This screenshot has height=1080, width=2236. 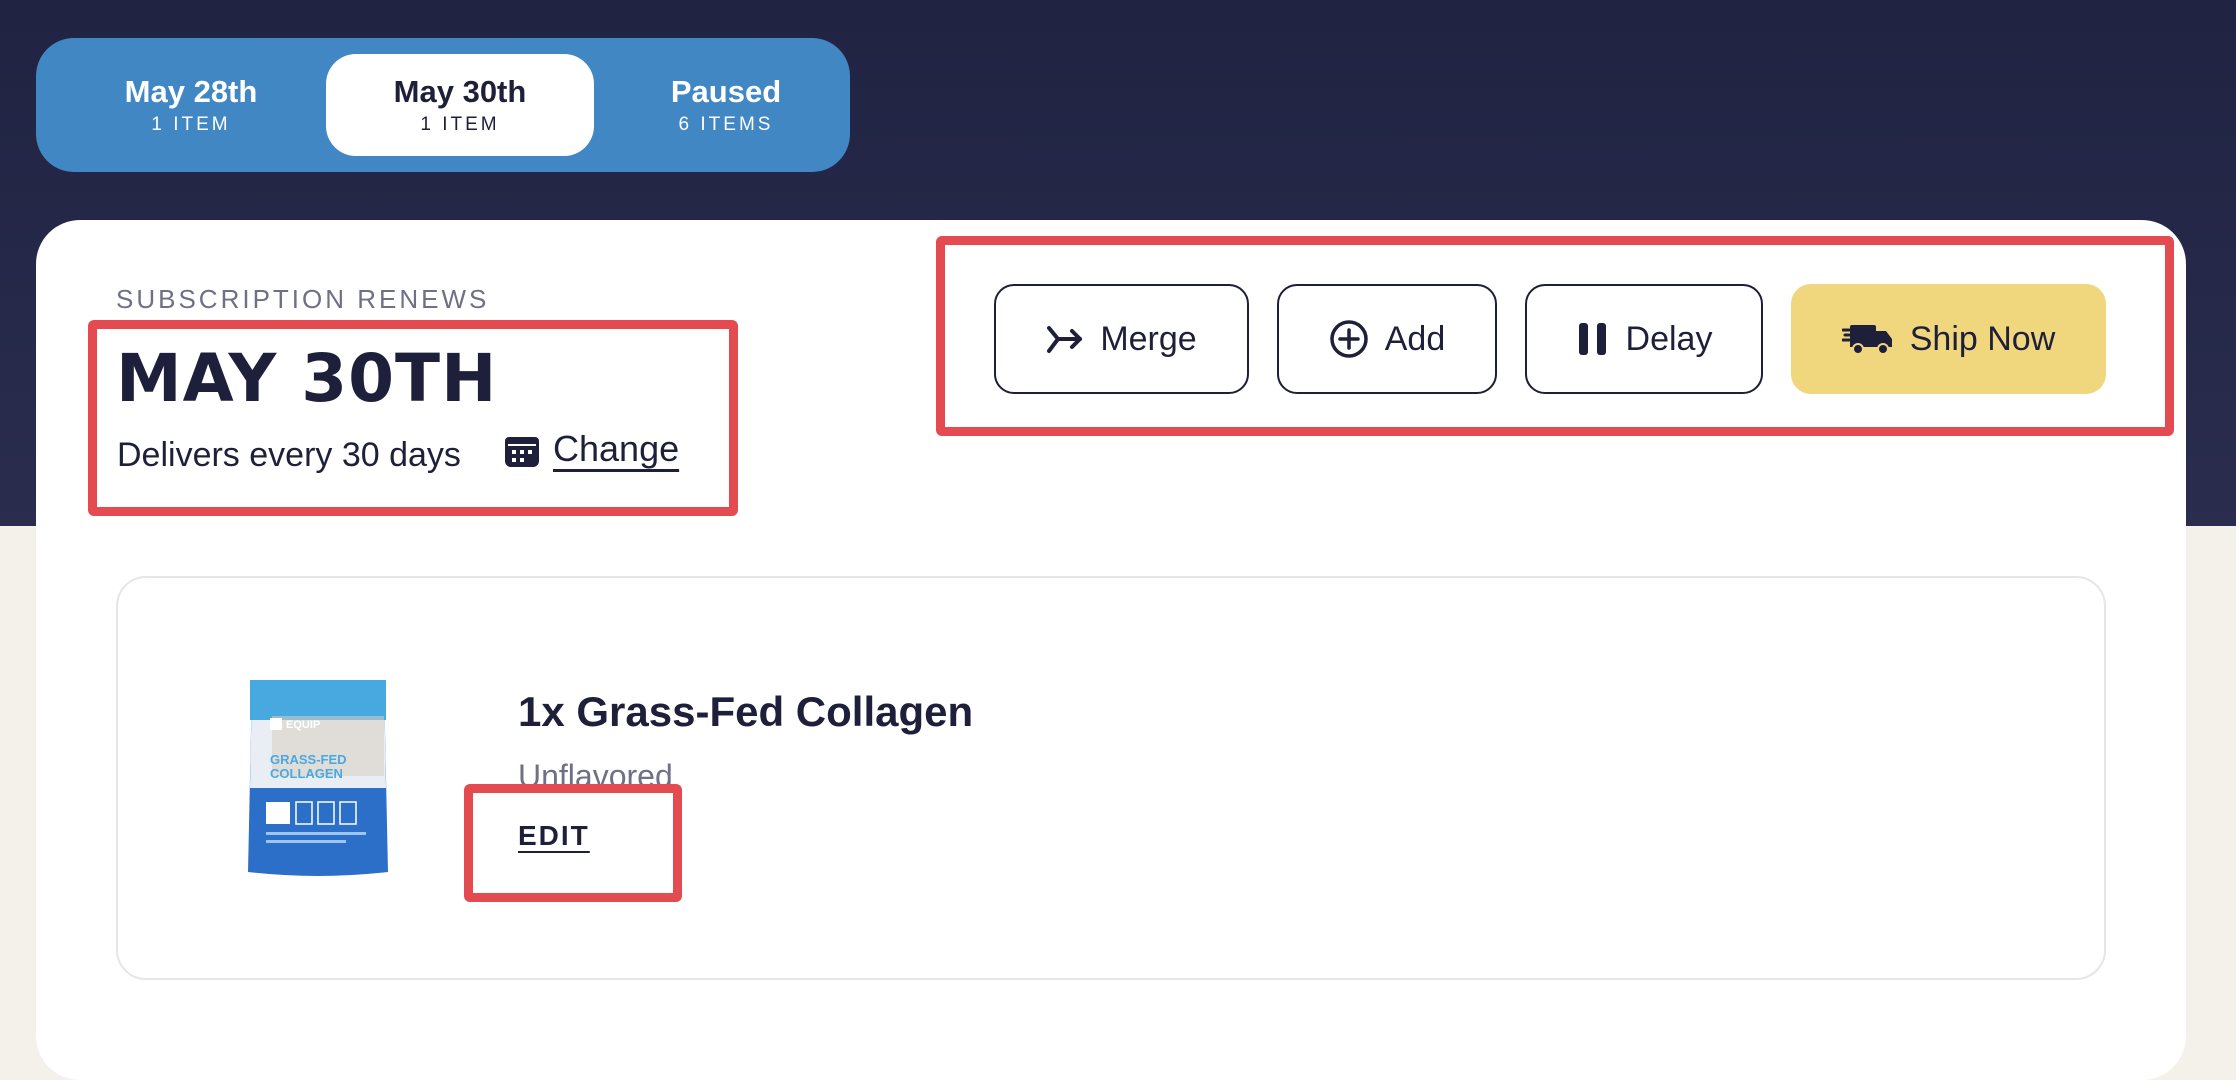 What do you see at coordinates (1349, 339) in the screenshot?
I see `plus-circle-icon` at bounding box center [1349, 339].